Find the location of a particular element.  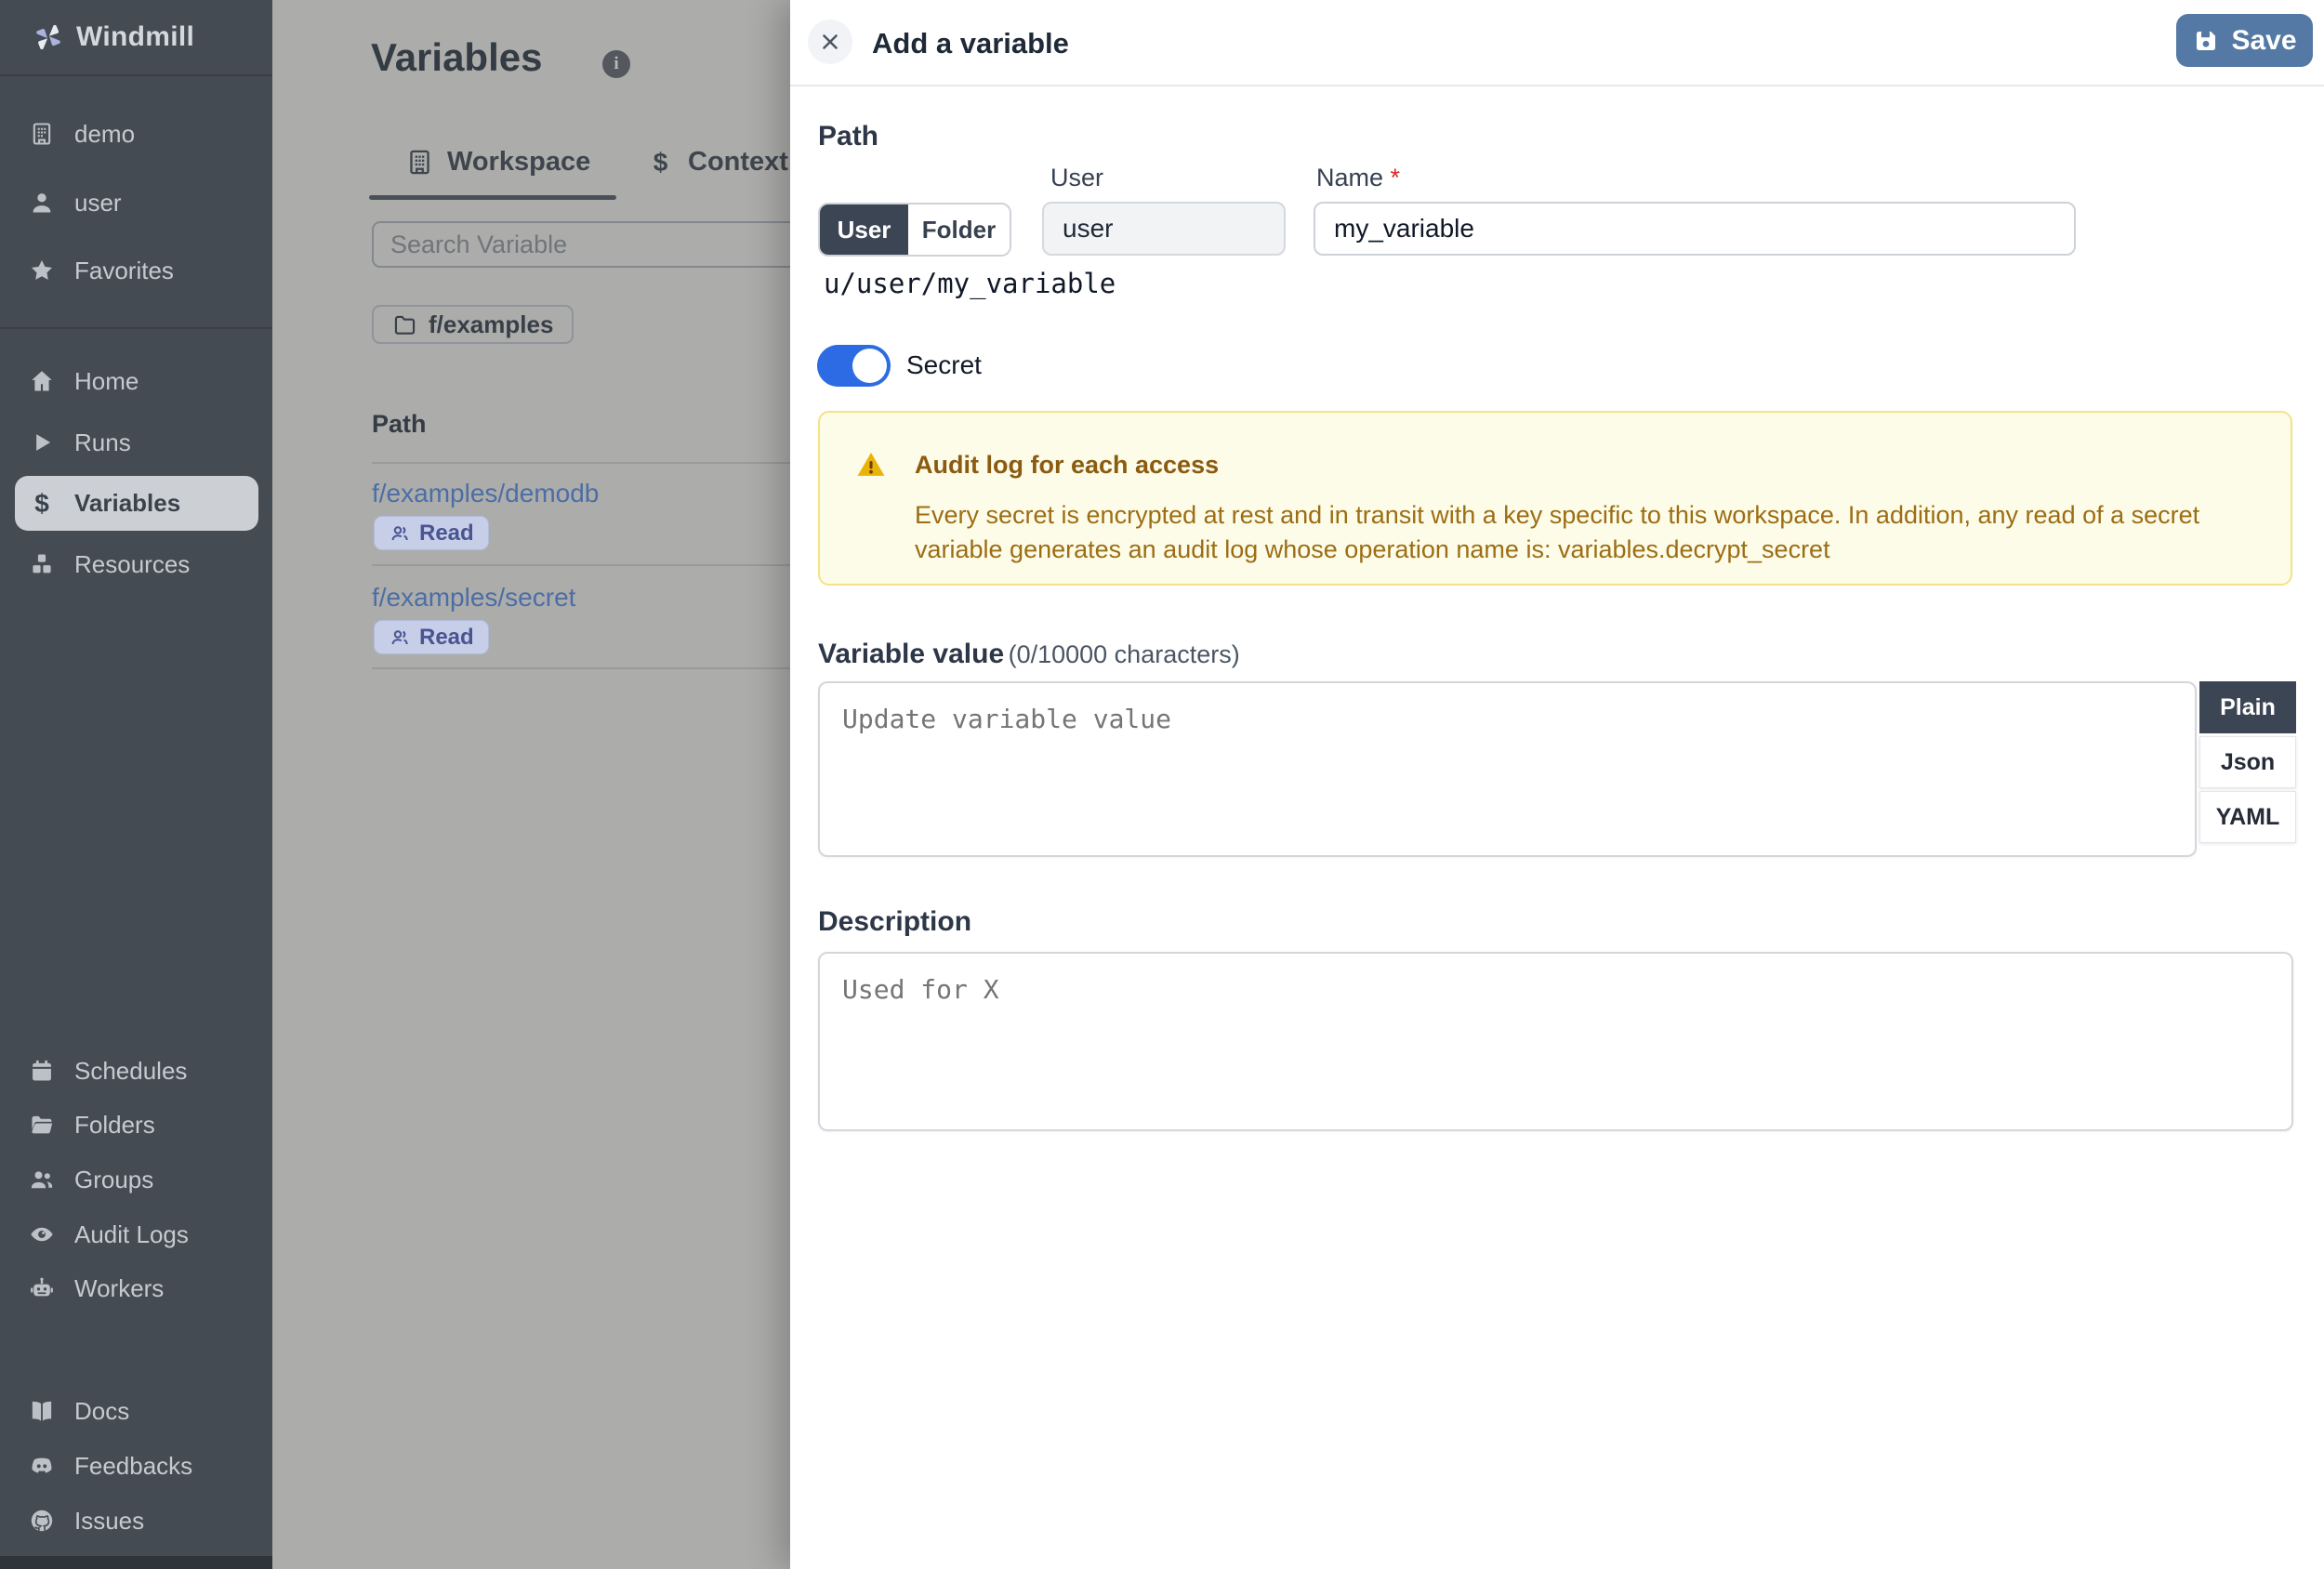

variable-name-input is located at coordinates (1695, 229).